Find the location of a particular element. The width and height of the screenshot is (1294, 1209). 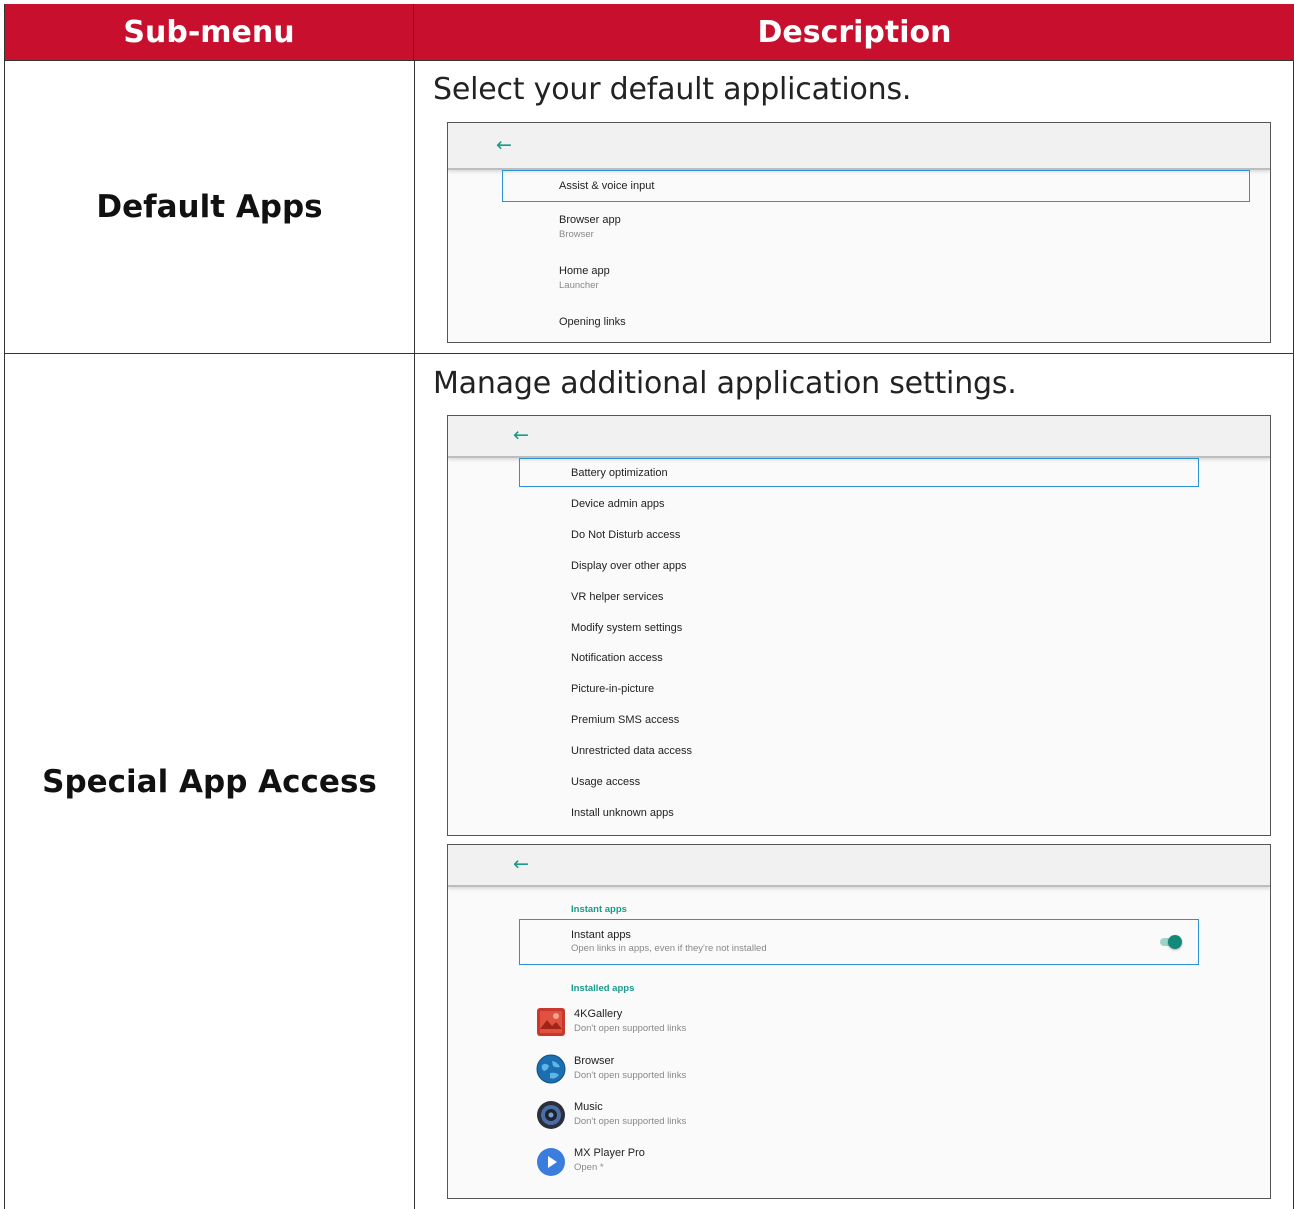

list-item: Picture-in-picture is located at coordinates (612, 689).